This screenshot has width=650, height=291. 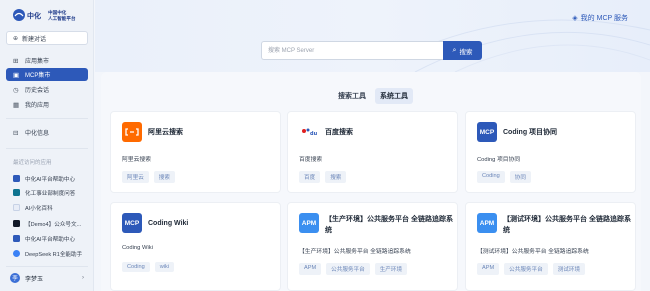 I want to click on my-apps-icon: ▦, so click(x=16, y=105).